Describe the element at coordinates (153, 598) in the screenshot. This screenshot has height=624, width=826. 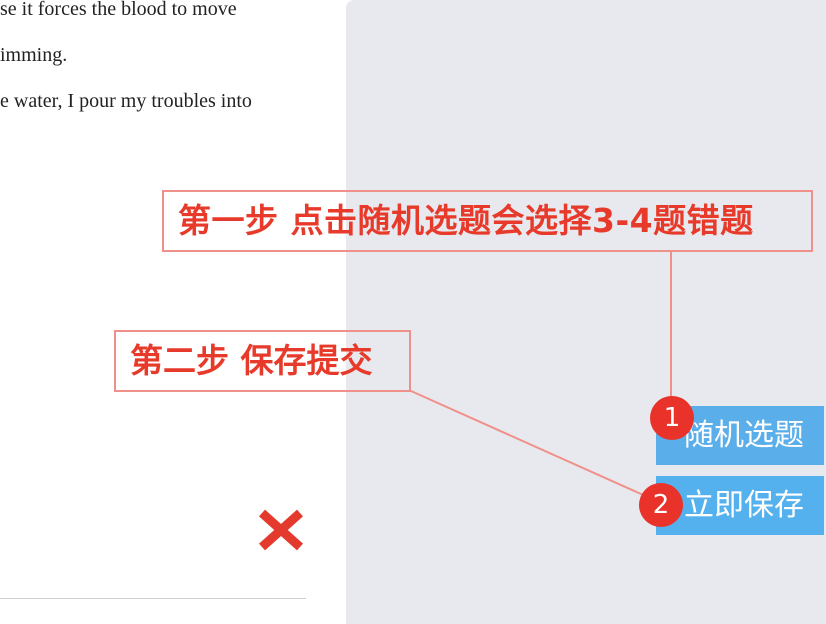
I see `divider` at that location.